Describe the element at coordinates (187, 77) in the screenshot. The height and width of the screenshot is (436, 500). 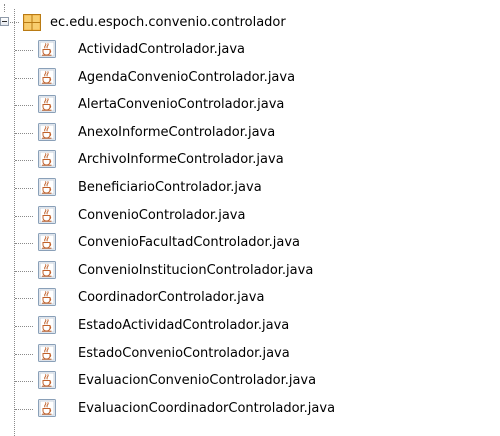
I see `file-label: AgendaConvenioControlador.java` at that location.